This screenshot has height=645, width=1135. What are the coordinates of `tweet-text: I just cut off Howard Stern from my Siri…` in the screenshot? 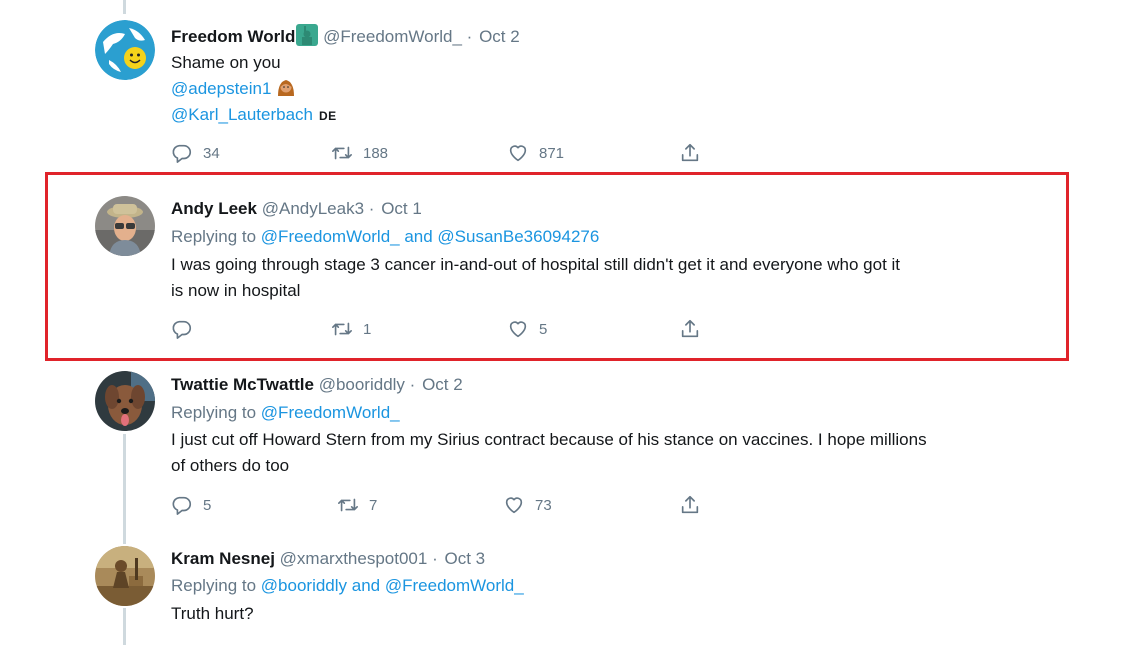 It's located at (591, 453).